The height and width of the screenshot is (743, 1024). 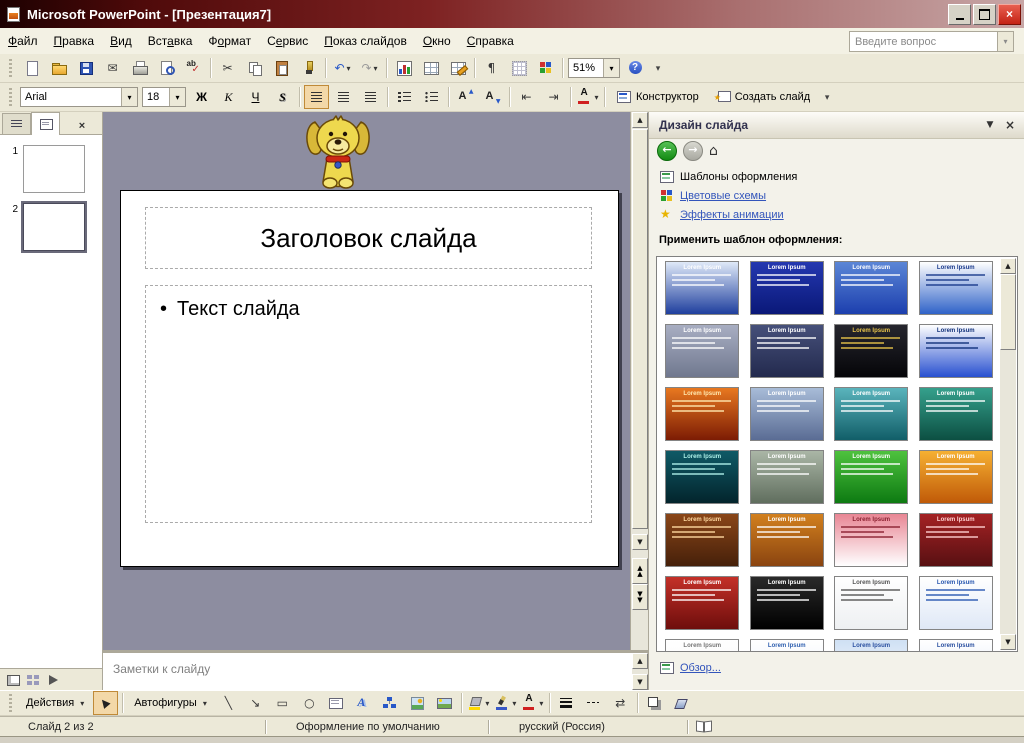 What do you see at coordinates (338, 153) in the screenshot?
I see `dog-clipart-image` at bounding box center [338, 153].